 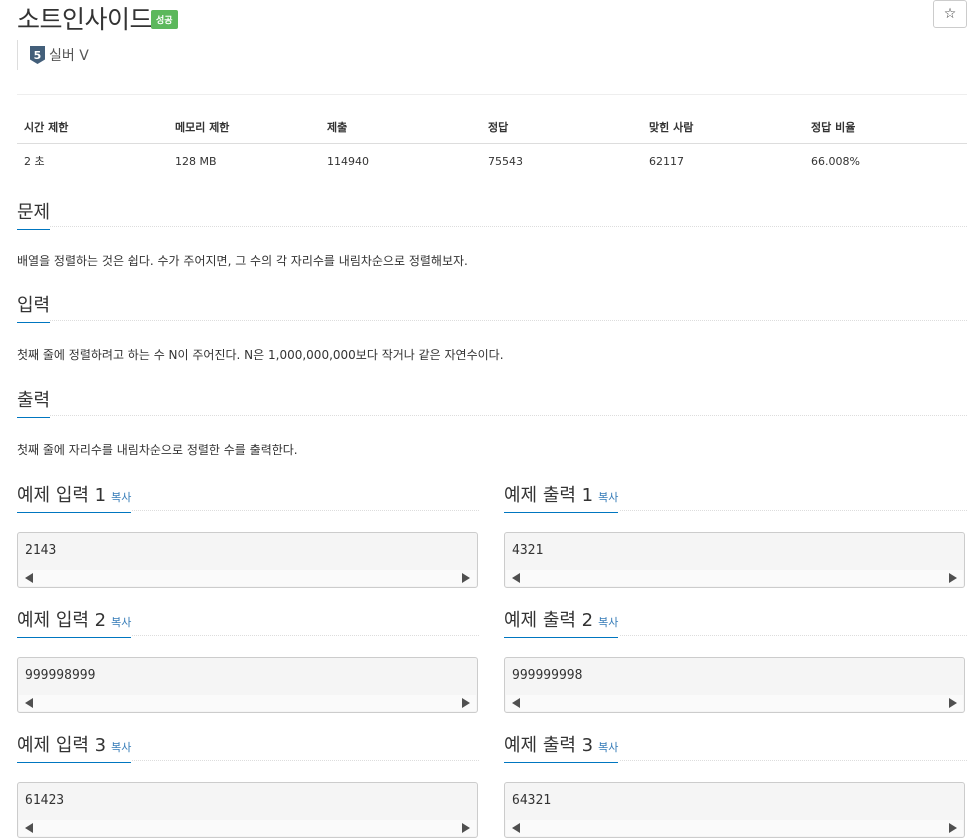 I want to click on example-input-value: 61423, so click(x=45, y=800).